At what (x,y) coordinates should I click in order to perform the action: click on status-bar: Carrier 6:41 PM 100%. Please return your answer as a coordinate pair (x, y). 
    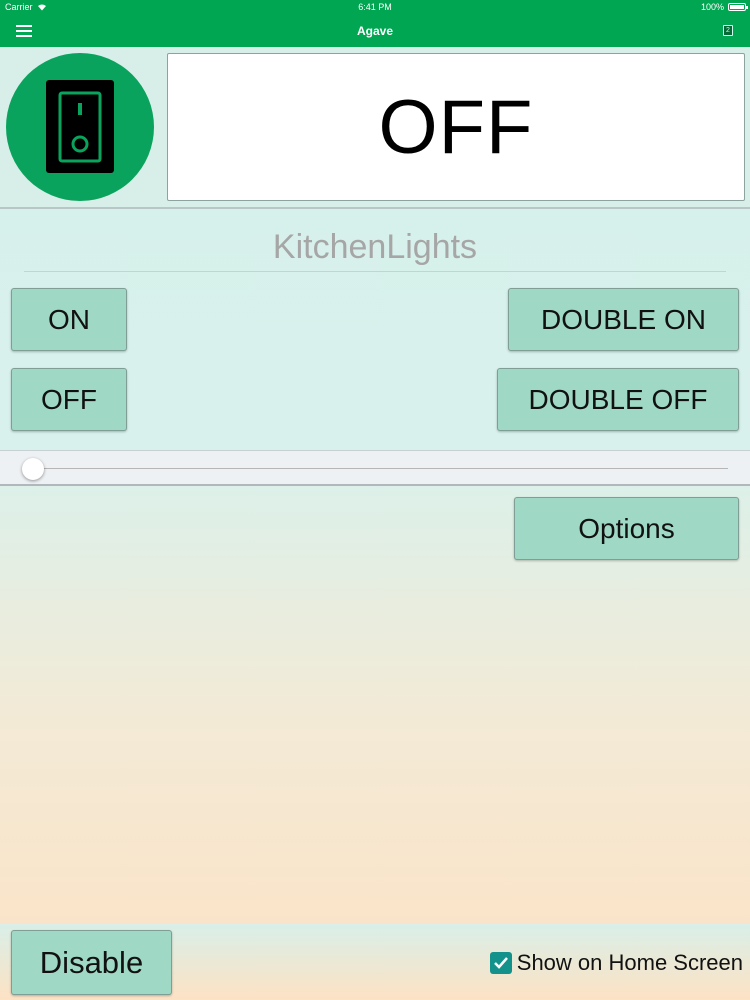
    Looking at the image, I should click on (375, 7).